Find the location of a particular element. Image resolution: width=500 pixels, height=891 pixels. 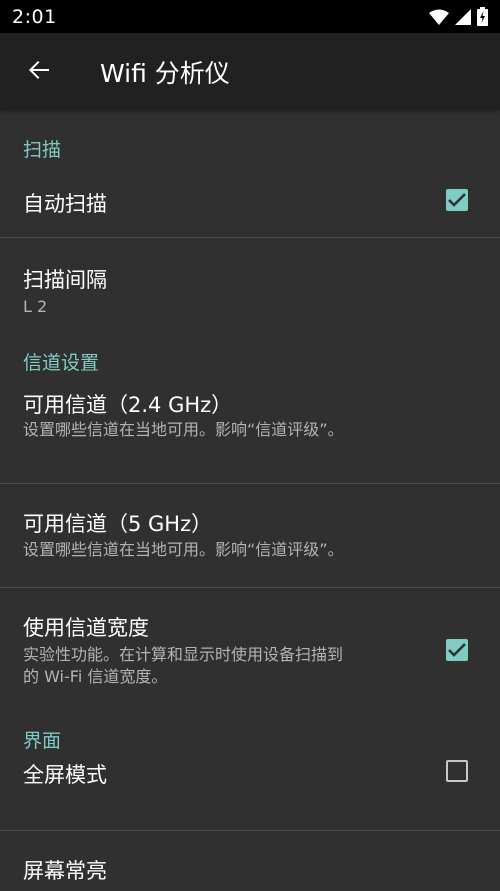

pref-channels-5: 可用信道（5 GHz） 设置哪些信道在当地可用。影响“信道评级”。 is located at coordinates (250, 535).